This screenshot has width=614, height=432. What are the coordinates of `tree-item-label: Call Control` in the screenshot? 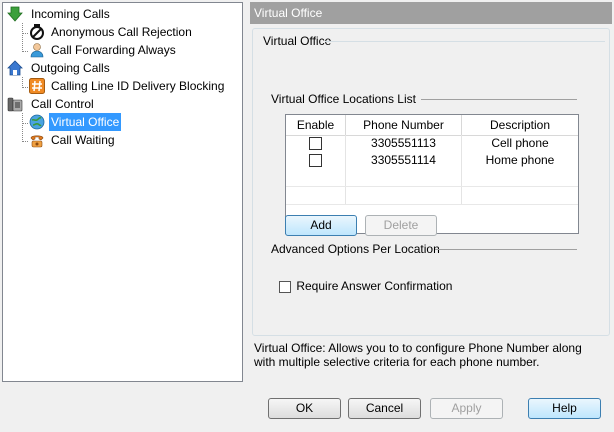 It's located at (62, 104).